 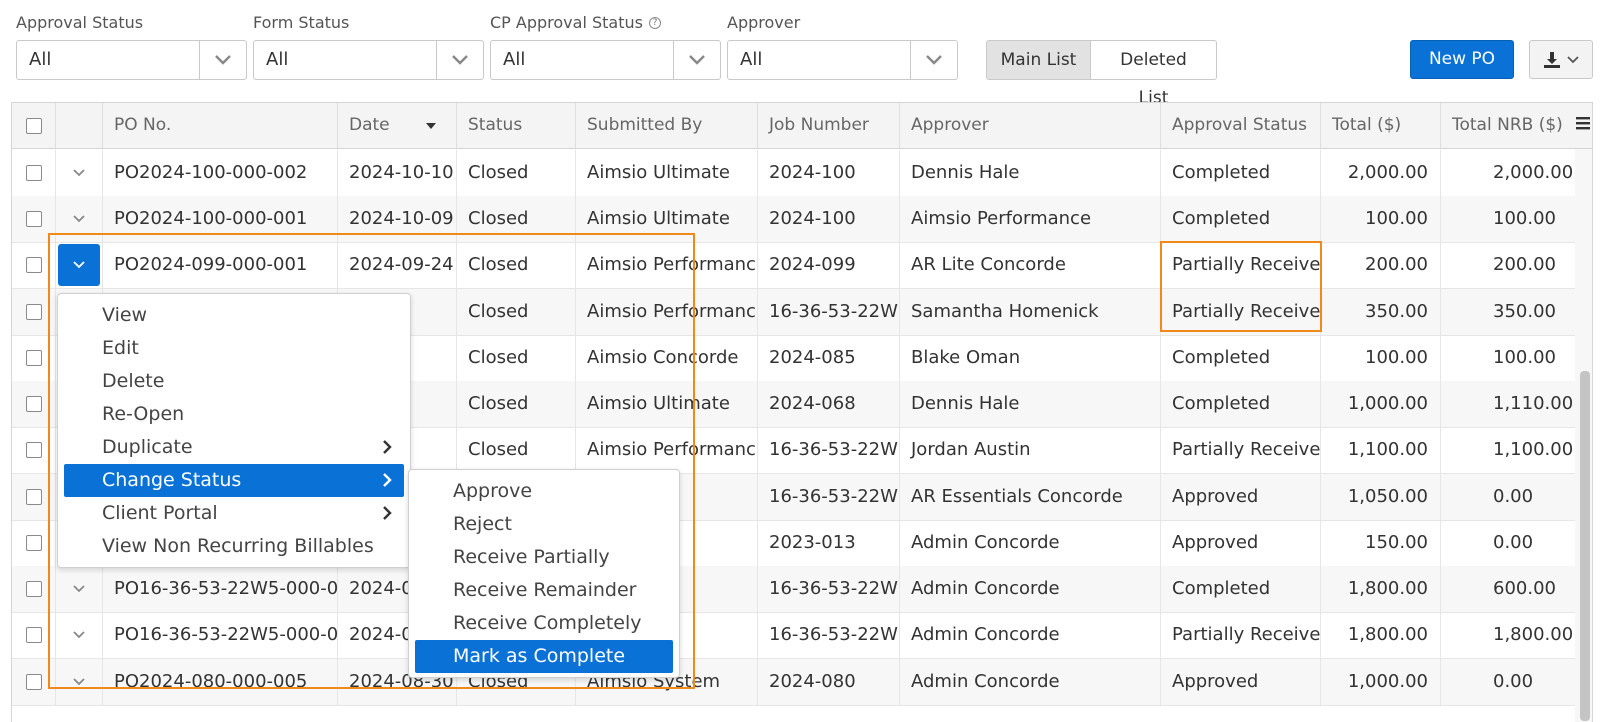 I want to click on cell-date: 2024-09-24, so click(x=397, y=265).